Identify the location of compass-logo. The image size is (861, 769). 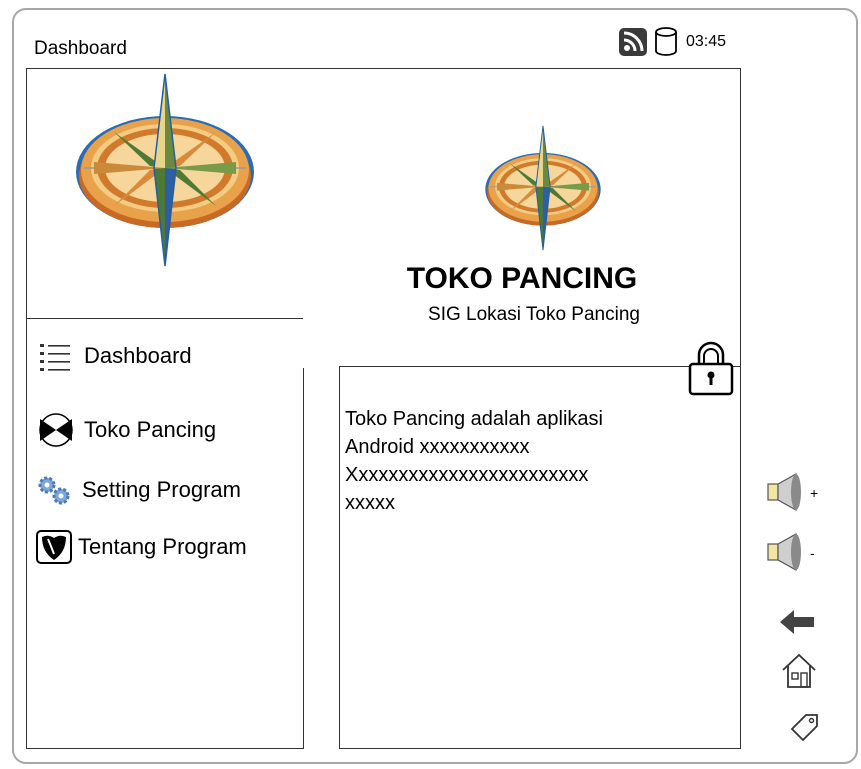
(165, 170).